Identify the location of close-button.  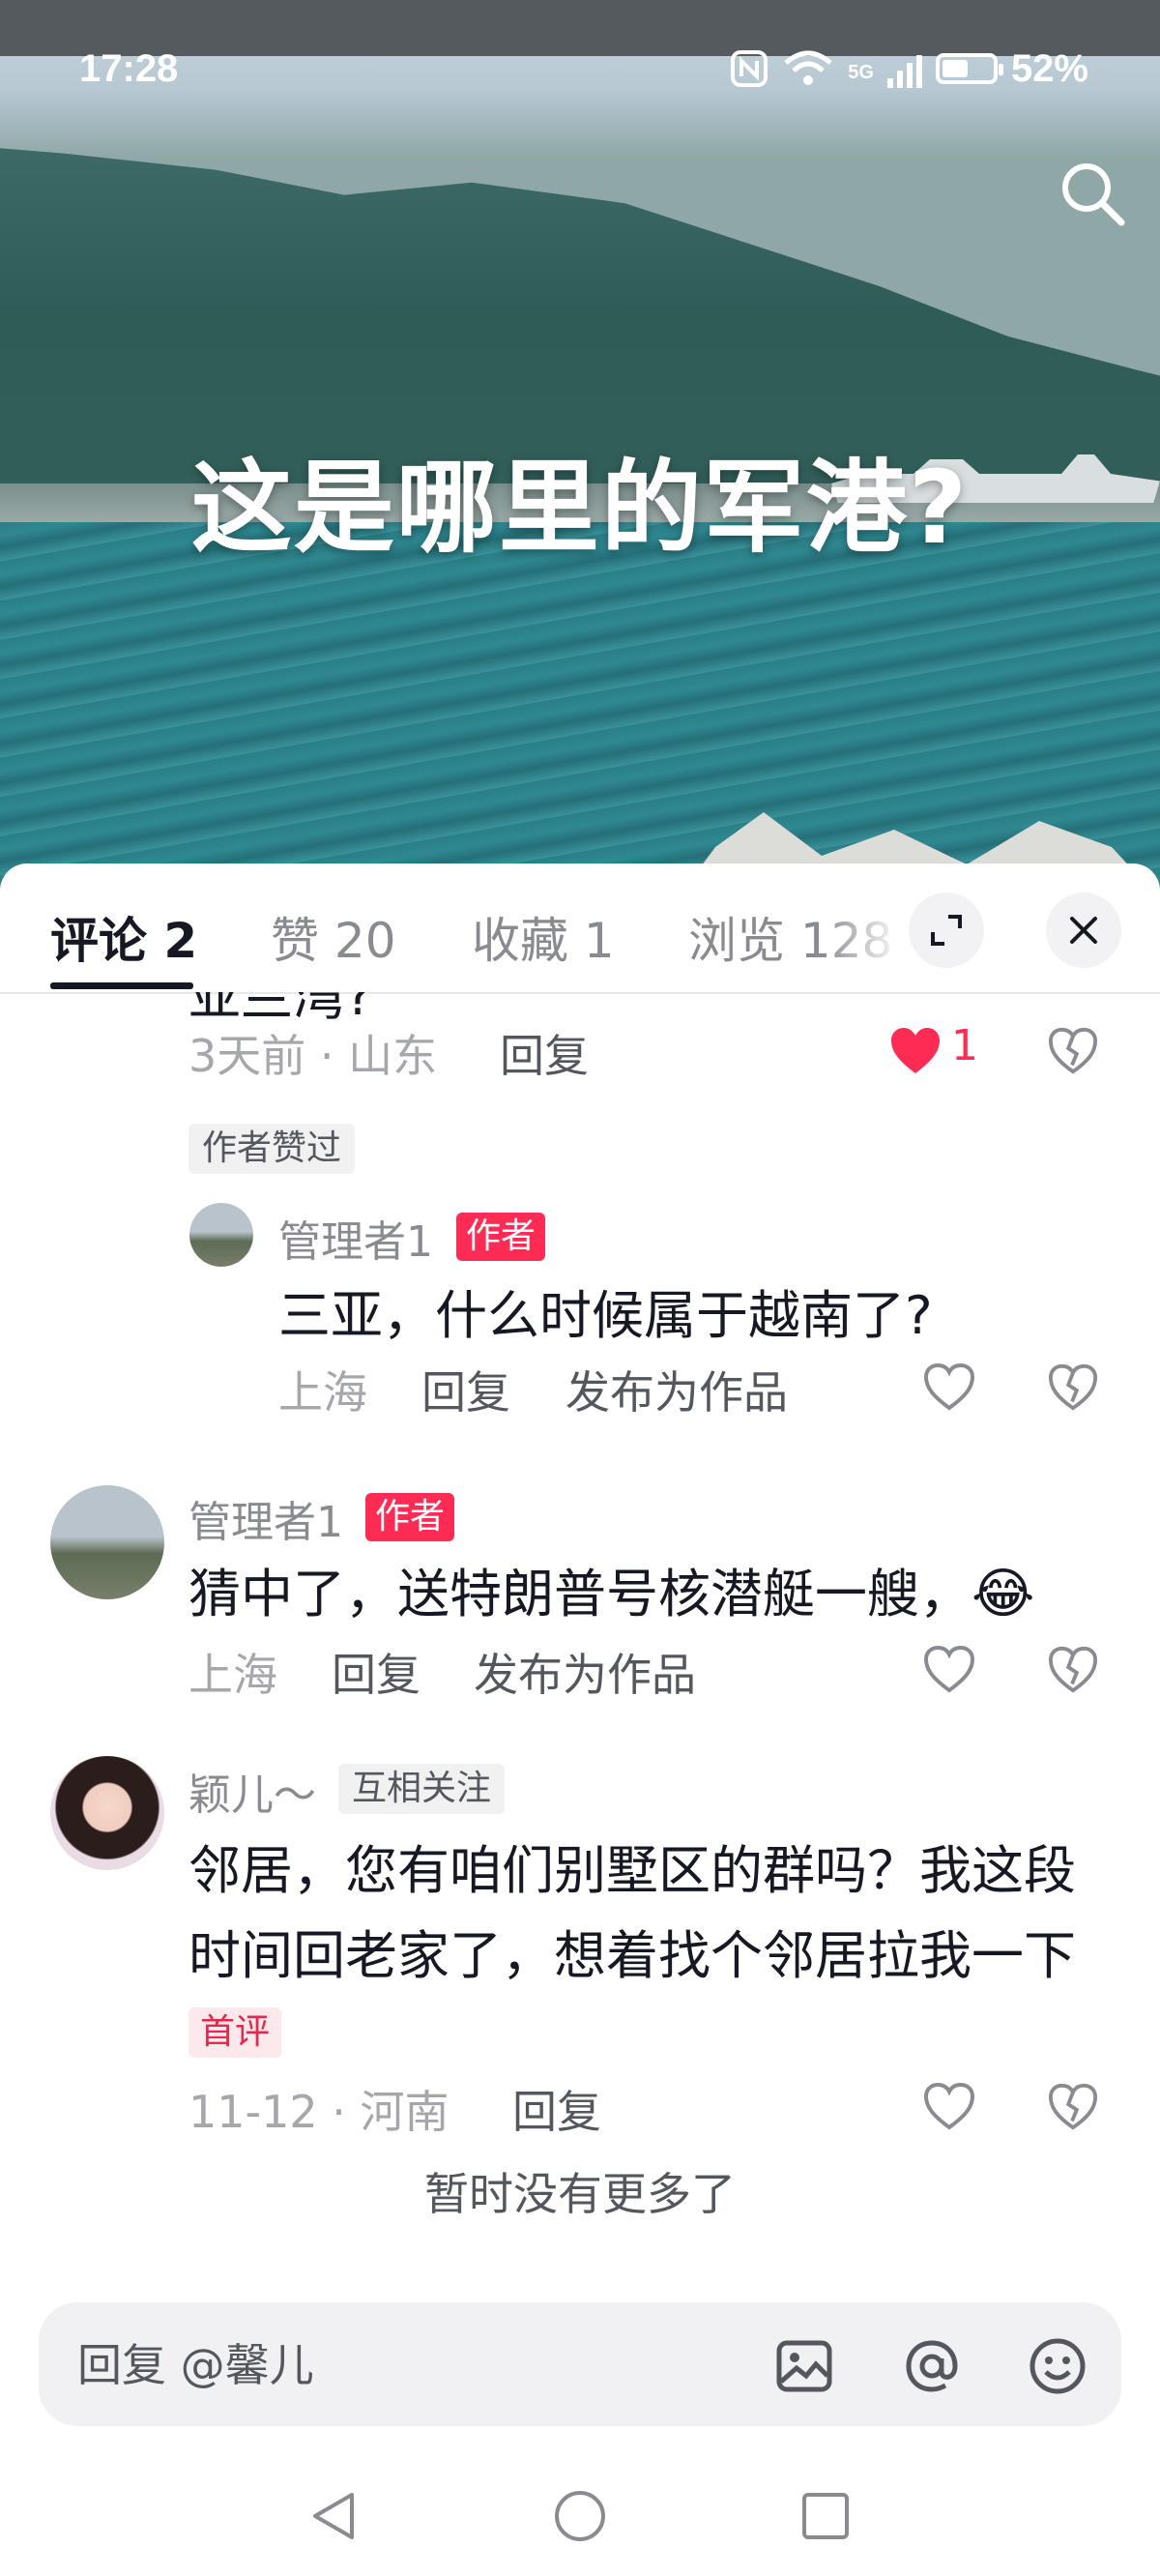
(1083, 930).